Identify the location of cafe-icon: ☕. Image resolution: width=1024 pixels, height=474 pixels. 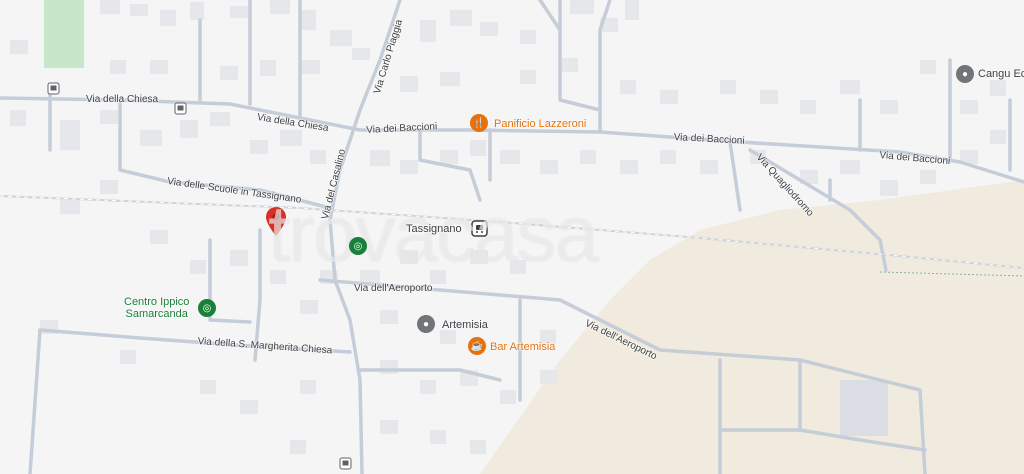
(477, 346).